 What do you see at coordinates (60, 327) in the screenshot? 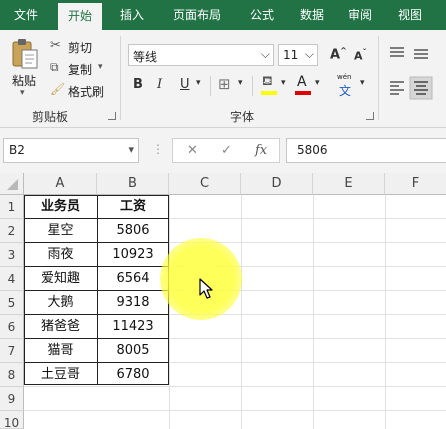
I see `cell-a6: 猪爸爸` at bounding box center [60, 327].